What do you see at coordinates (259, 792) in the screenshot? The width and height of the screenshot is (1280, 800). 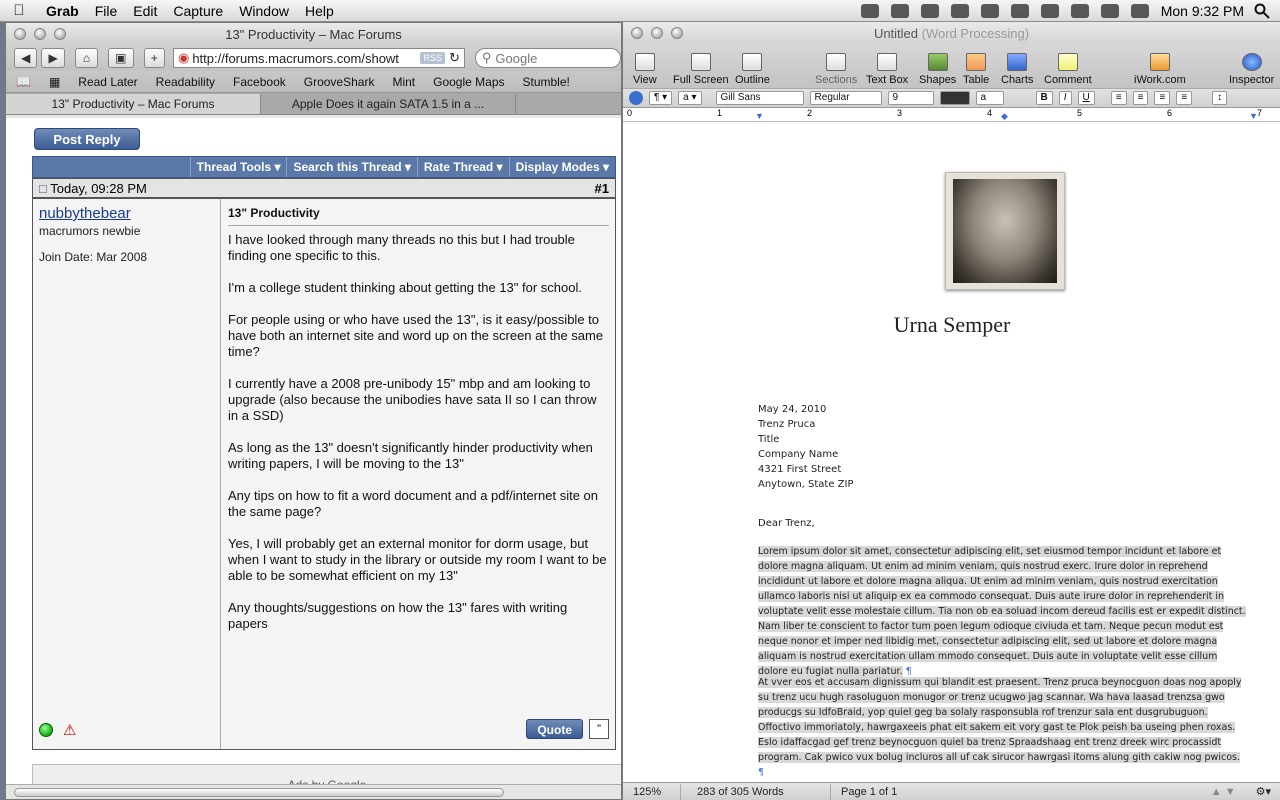 I see `scrollbar-thumb` at bounding box center [259, 792].